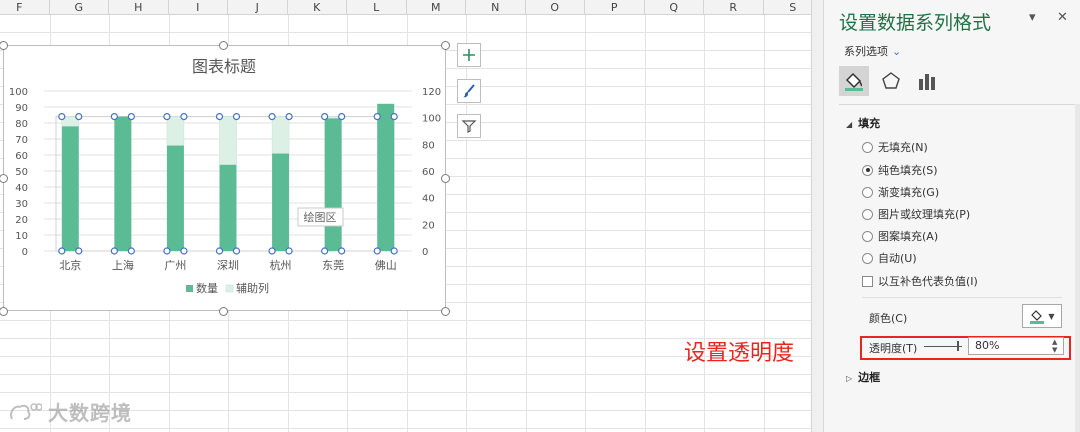 The width and height of the screenshot is (1080, 432). Describe the element at coordinates (1054, 346) in the screenshot. I see `spin-buttons: ▲ ▼` at that location.